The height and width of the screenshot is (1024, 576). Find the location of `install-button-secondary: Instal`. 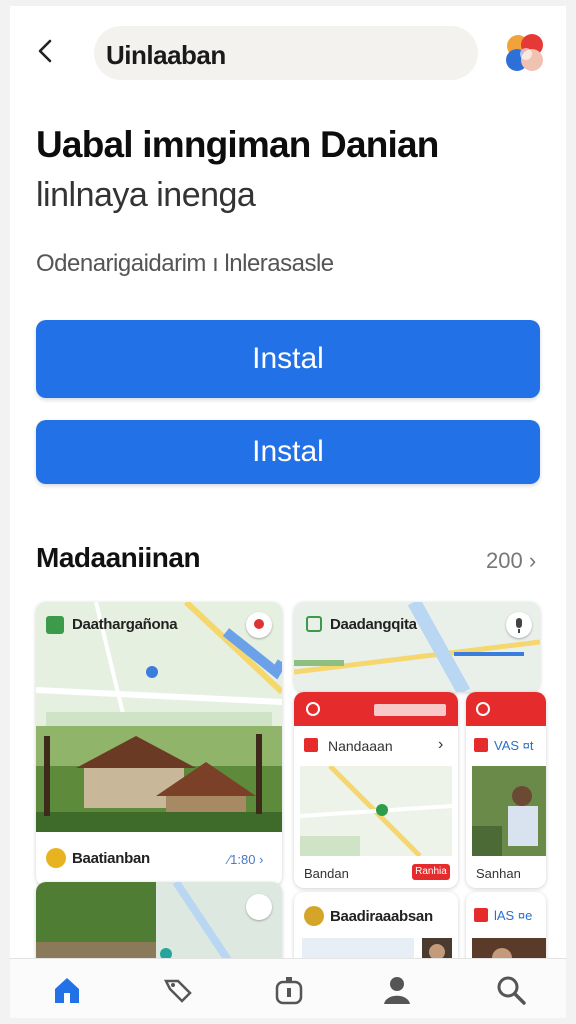

install-button-secondary: Instal is located at coordinates (288, 452).